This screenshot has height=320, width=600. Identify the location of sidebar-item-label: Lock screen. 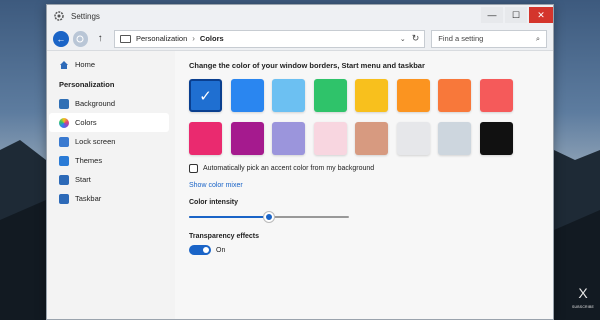
(95, 141).